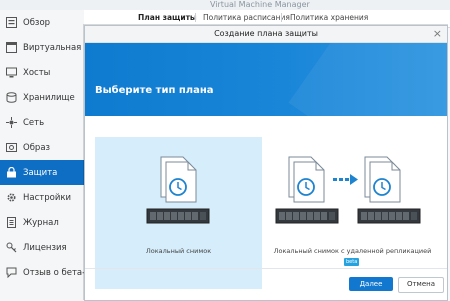  I want to click on sidebar-item-protection: Защита, so click(42, 172).